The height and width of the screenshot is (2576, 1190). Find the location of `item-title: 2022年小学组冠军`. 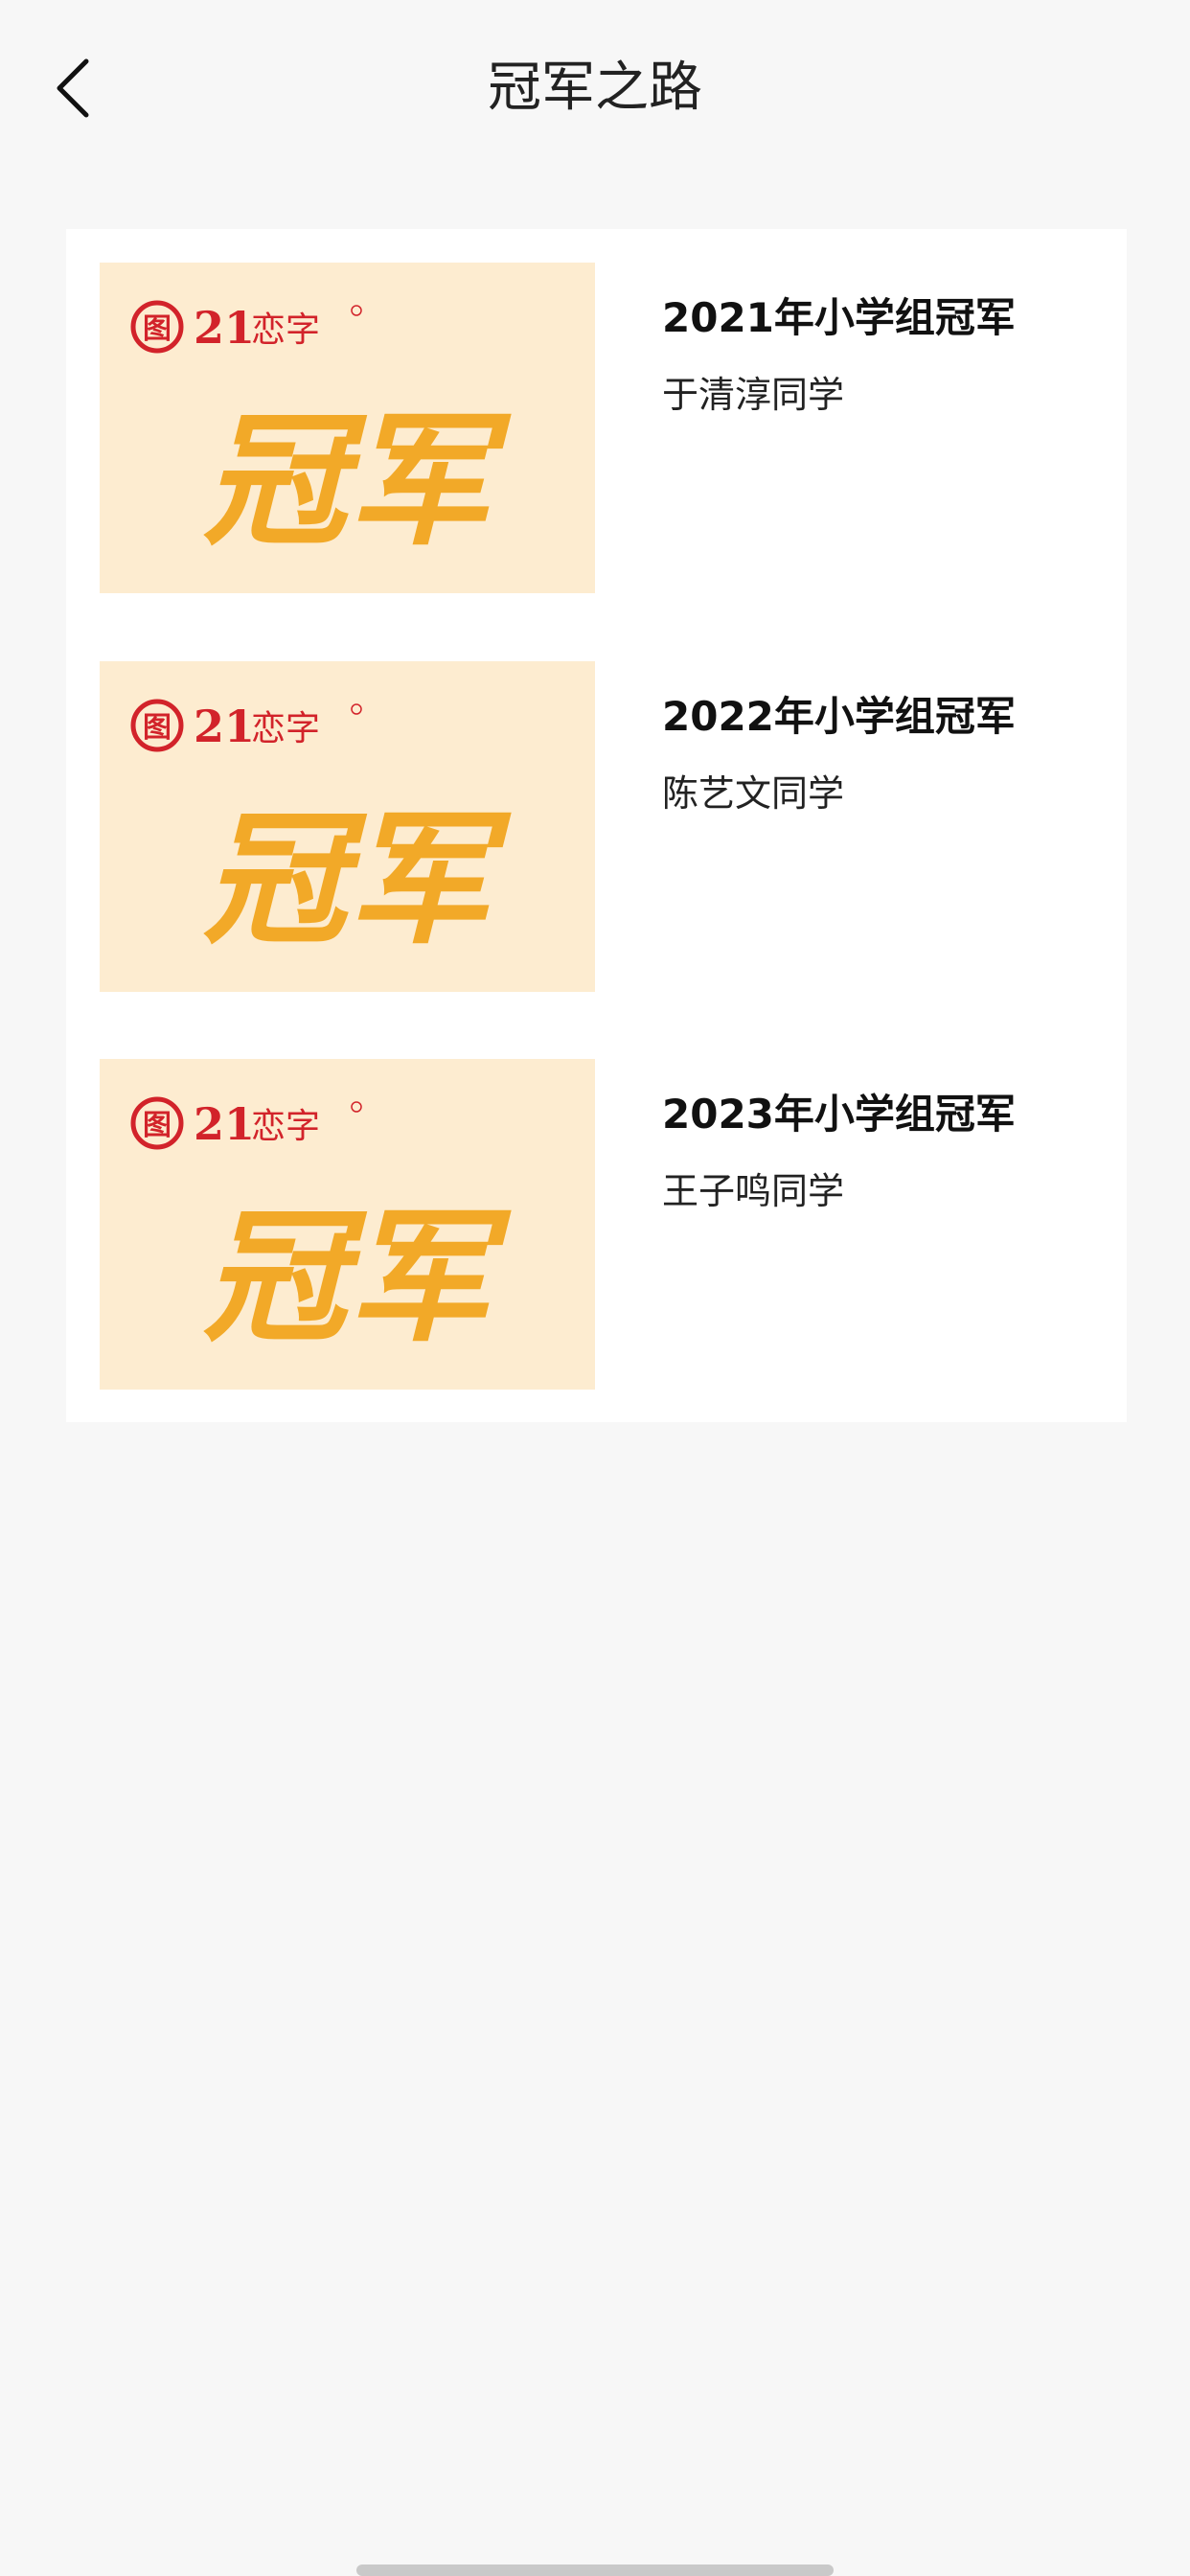

item-title: 2022年小学组冠军 is located at coordinates (839, 716).